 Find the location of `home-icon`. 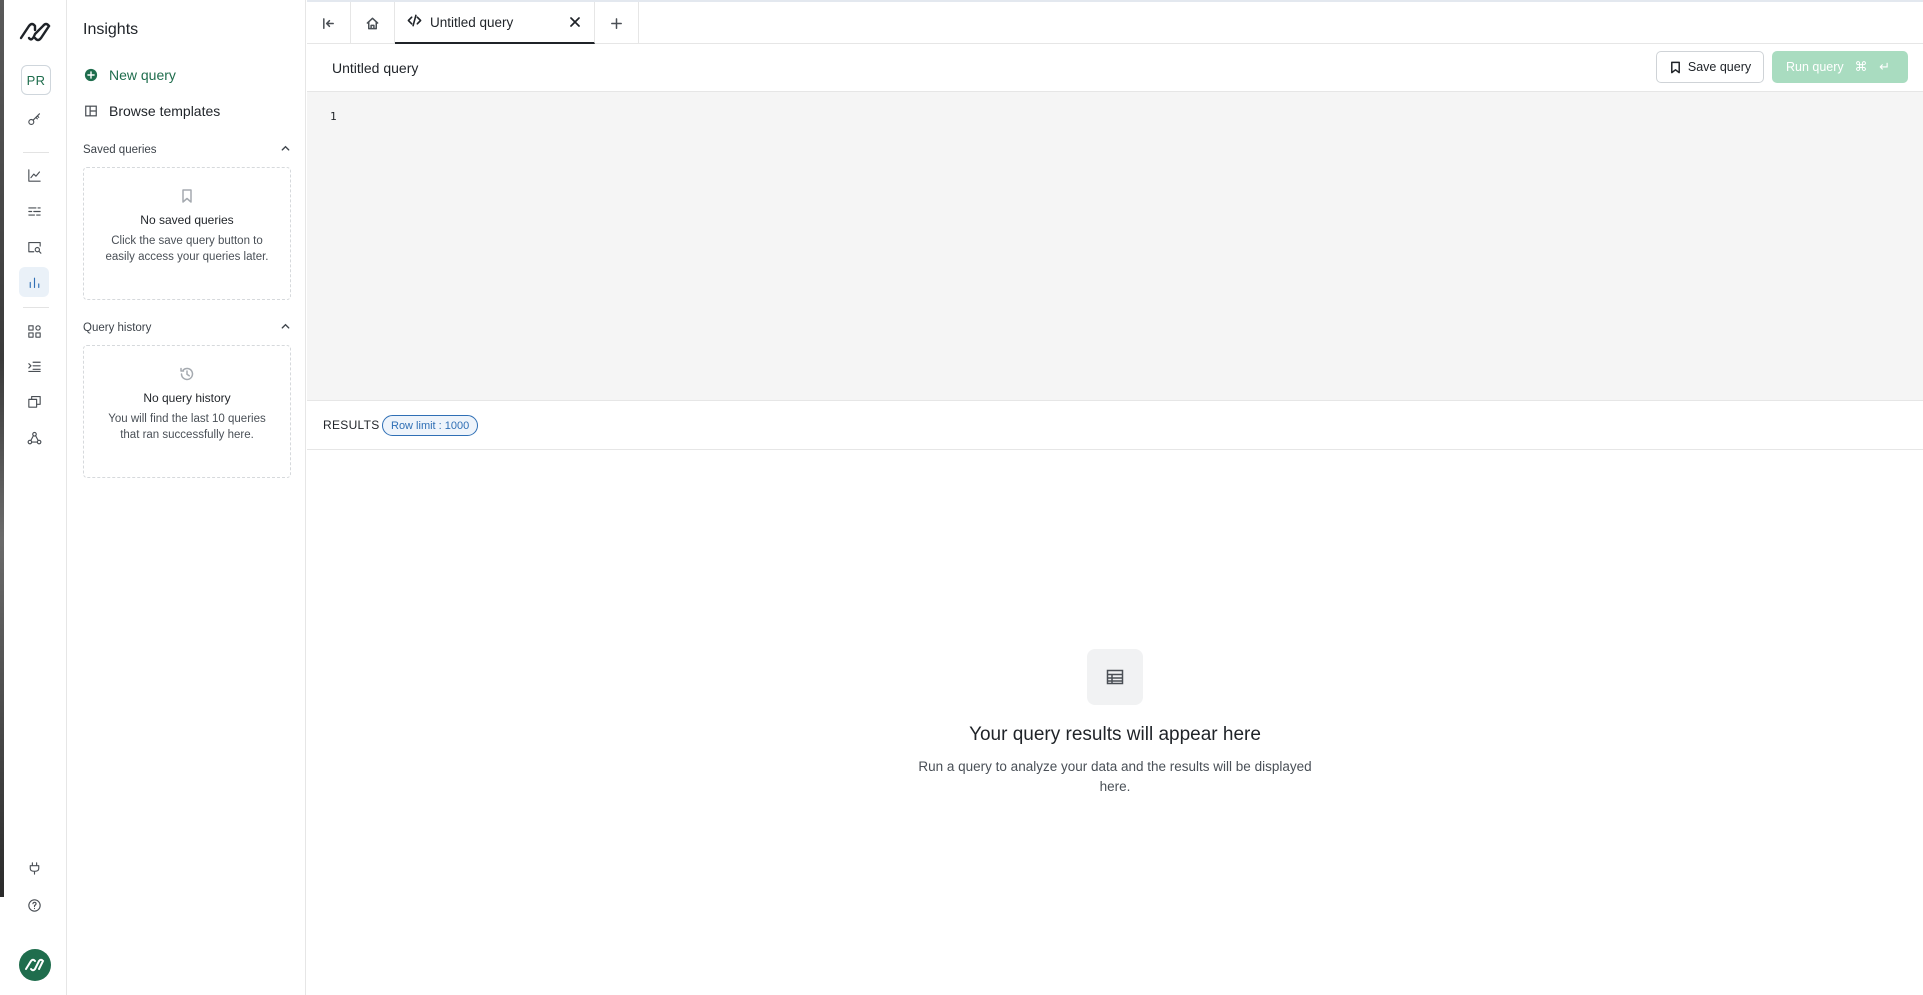

home-icon is located at coordinates (372, 23).